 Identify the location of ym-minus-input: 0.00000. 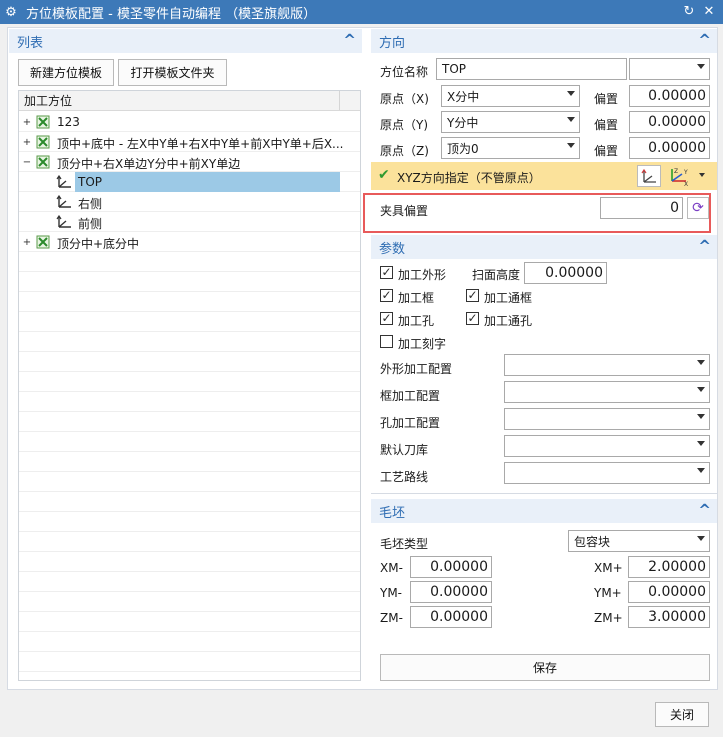
(451, 592).